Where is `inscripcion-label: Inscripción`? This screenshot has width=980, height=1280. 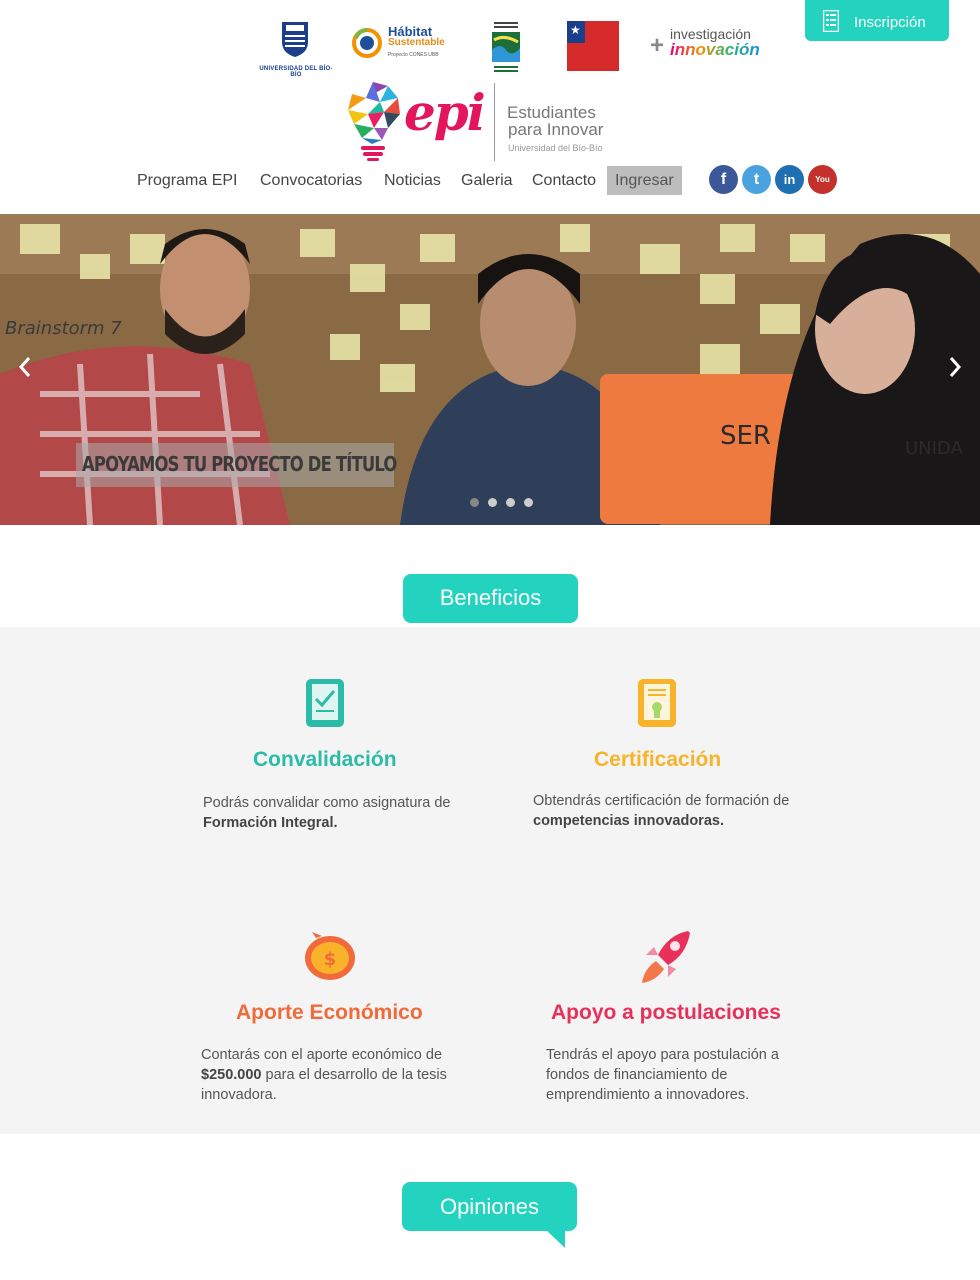 inscripcion-label: Inscripción is located at coordinates (890, 22).